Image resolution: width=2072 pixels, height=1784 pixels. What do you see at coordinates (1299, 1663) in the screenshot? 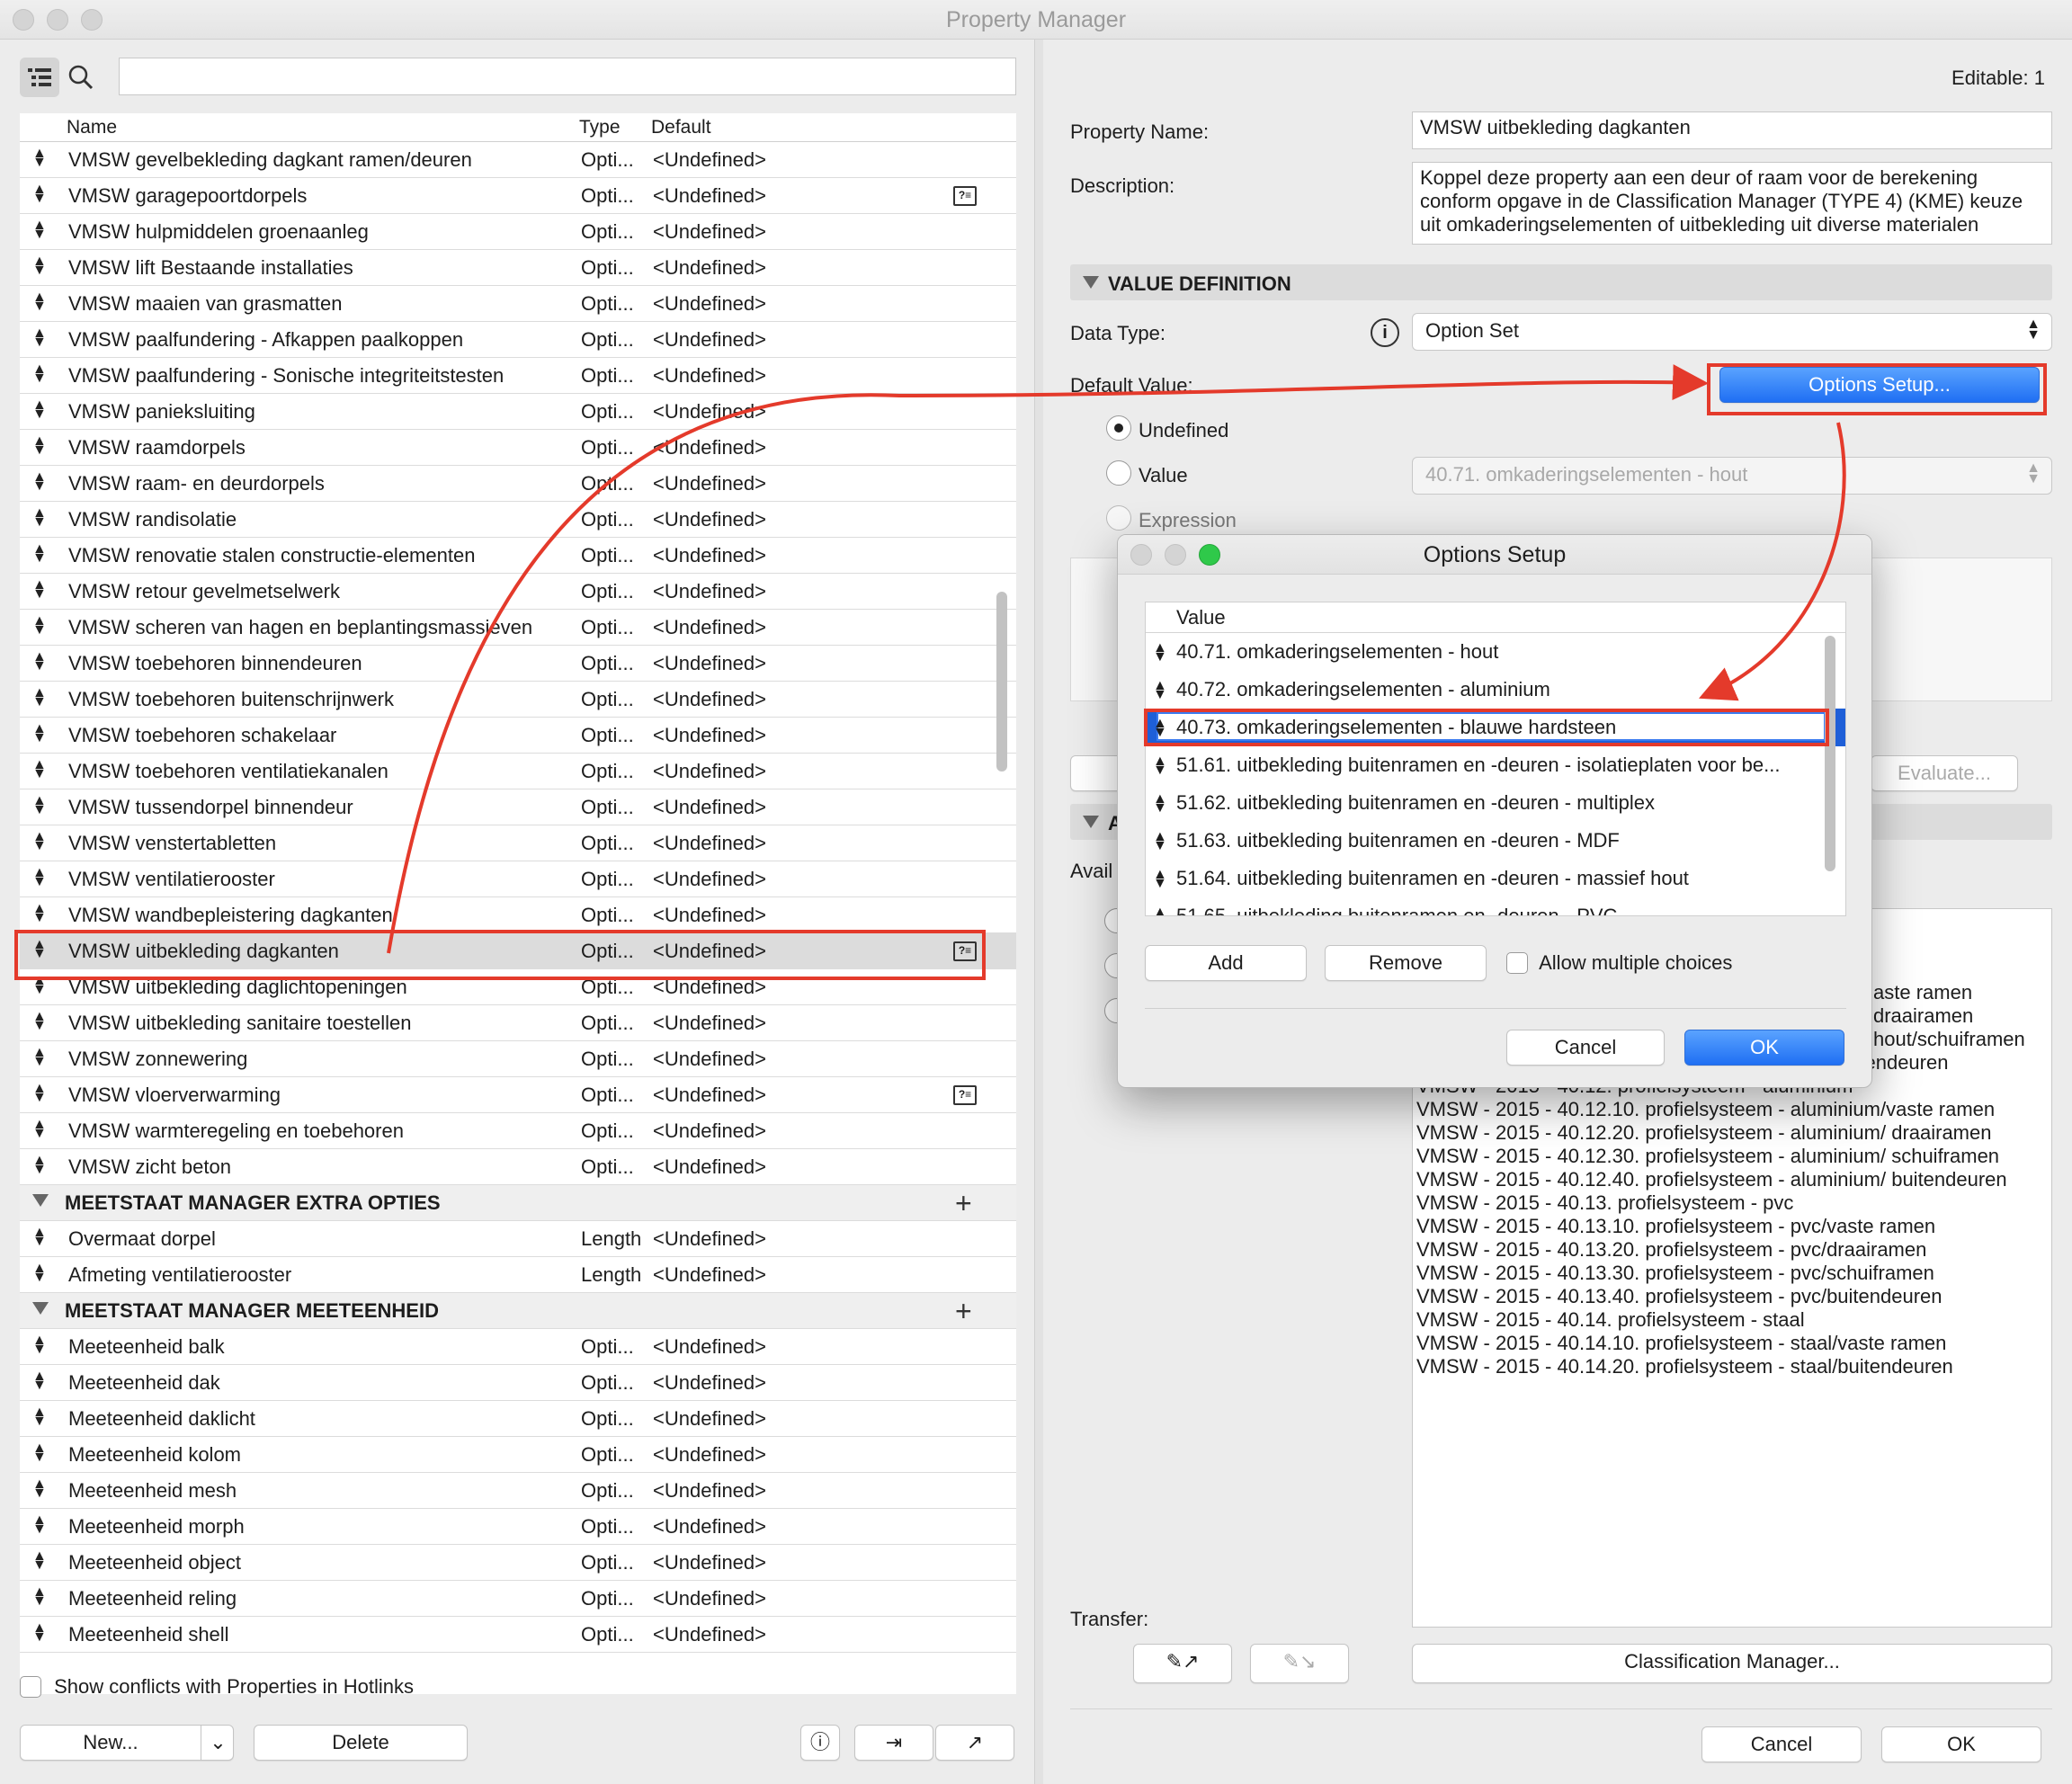
I see `transfer-inject-button: ✎↘` at bounding box center [1299, 1663].